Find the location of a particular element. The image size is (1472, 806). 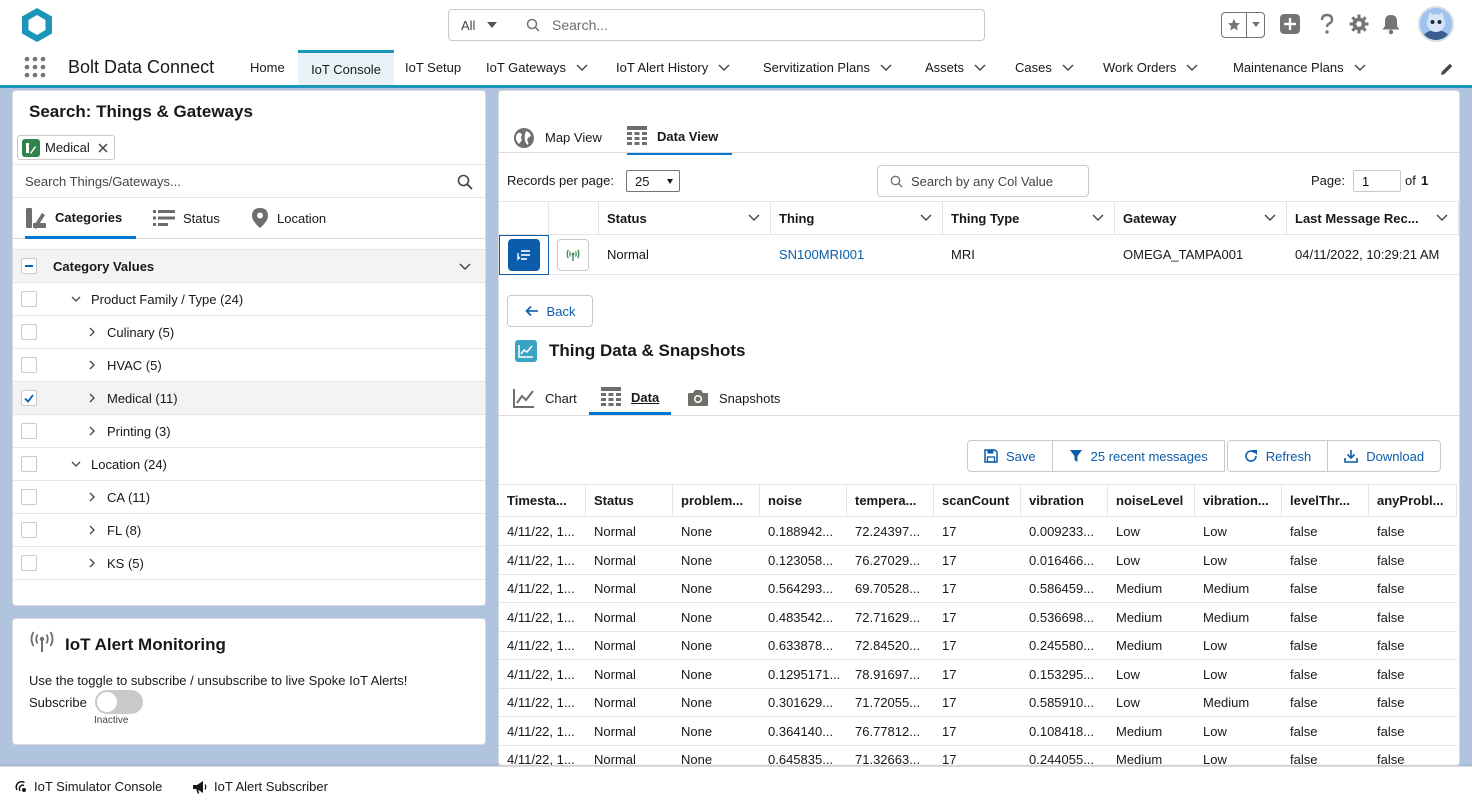

records-per-page-select: 25 is located at coordinates (653, 181).